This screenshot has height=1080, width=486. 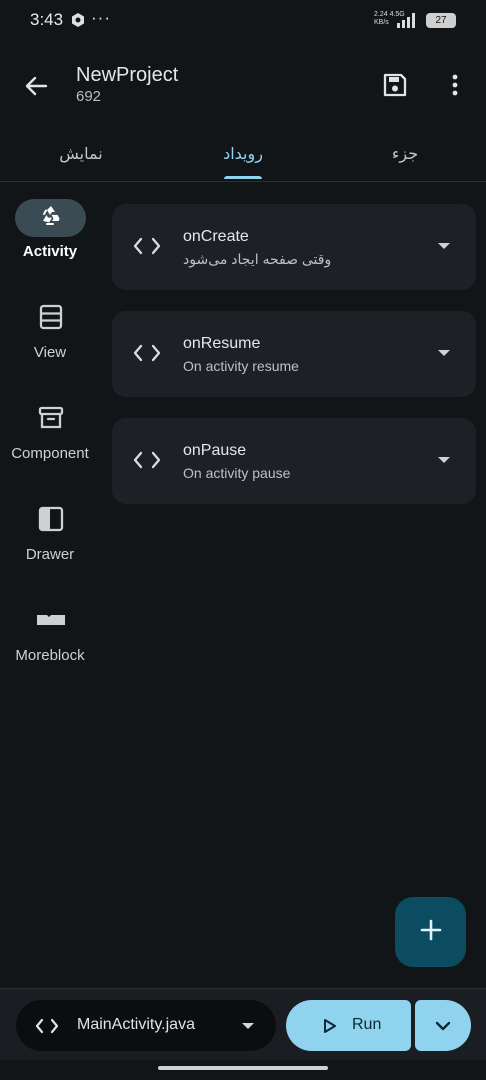 What do you see at coordinates (36, 86) in the screenshot?
I see `back-arrow-icon` at bounding box center [36, 86].